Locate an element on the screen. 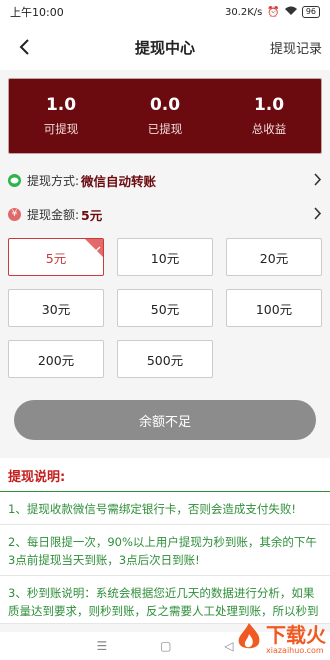  withdraw-submit-button: 余额不足 is located at coordinates (165, 420).